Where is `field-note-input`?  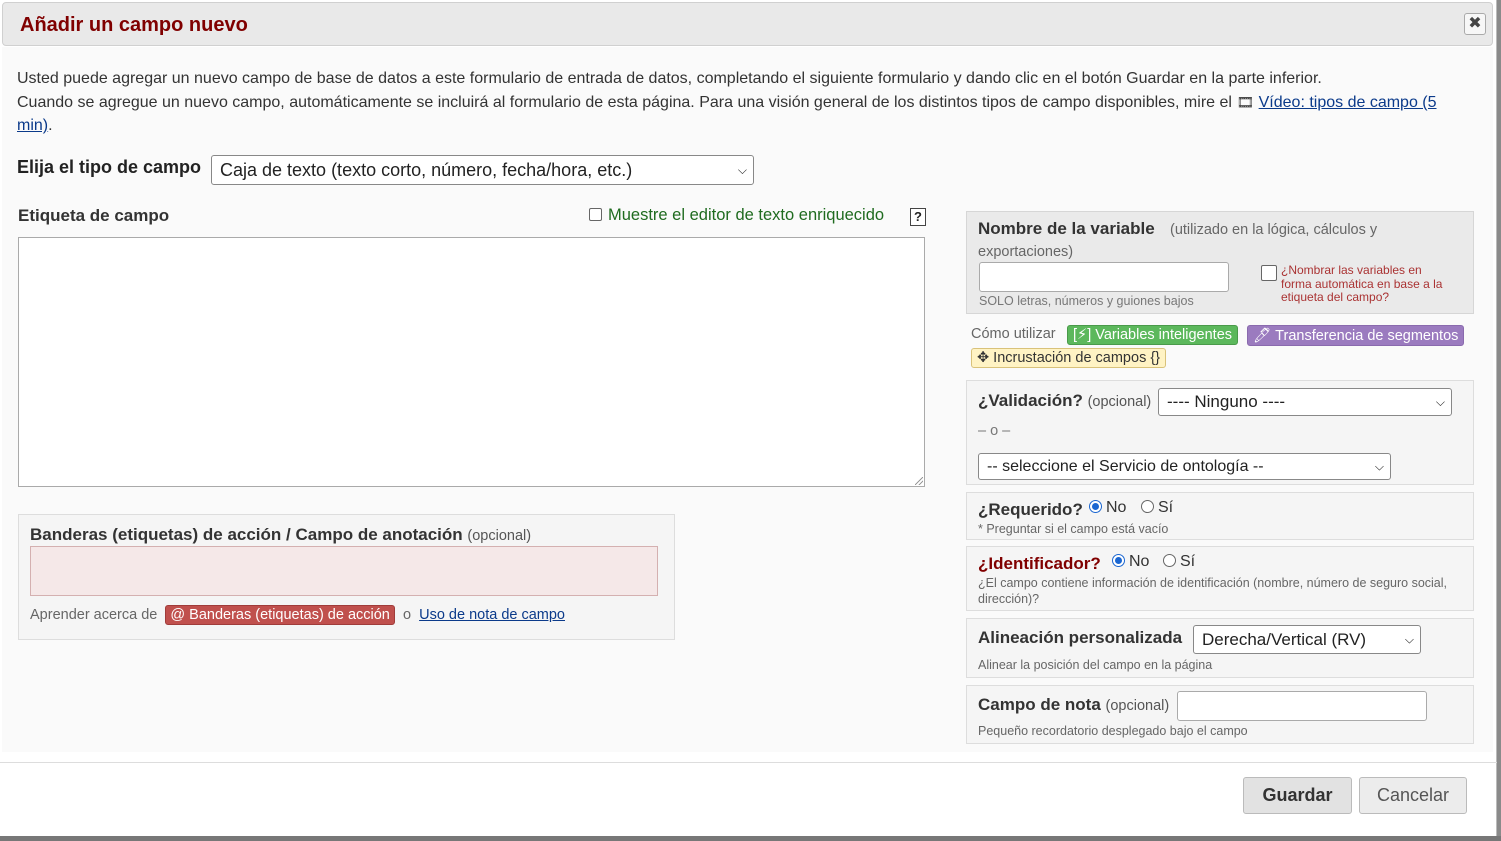 field-note-input is located at coordinates (1302, 706).